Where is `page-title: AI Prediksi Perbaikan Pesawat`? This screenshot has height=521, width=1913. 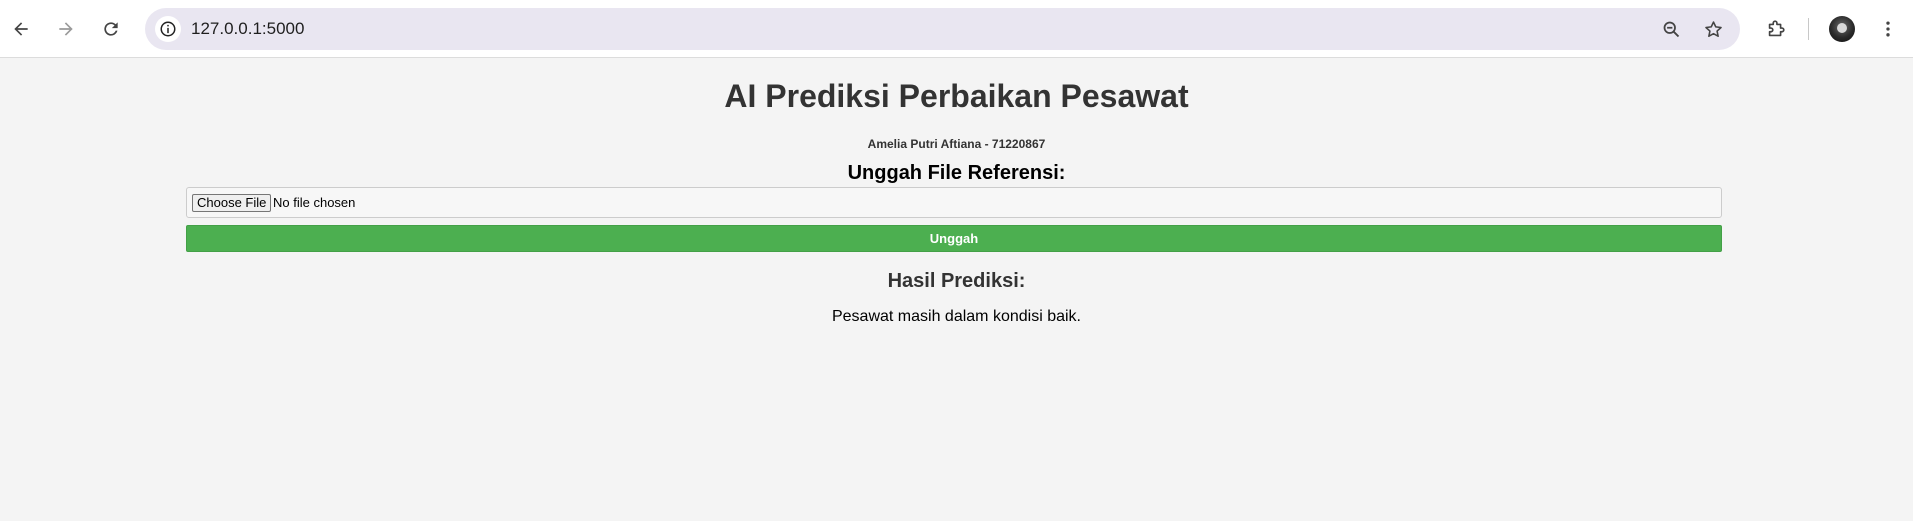
page-title: AI Prediksi Perbaikan Pesawat is located at coordinates (956, 96).